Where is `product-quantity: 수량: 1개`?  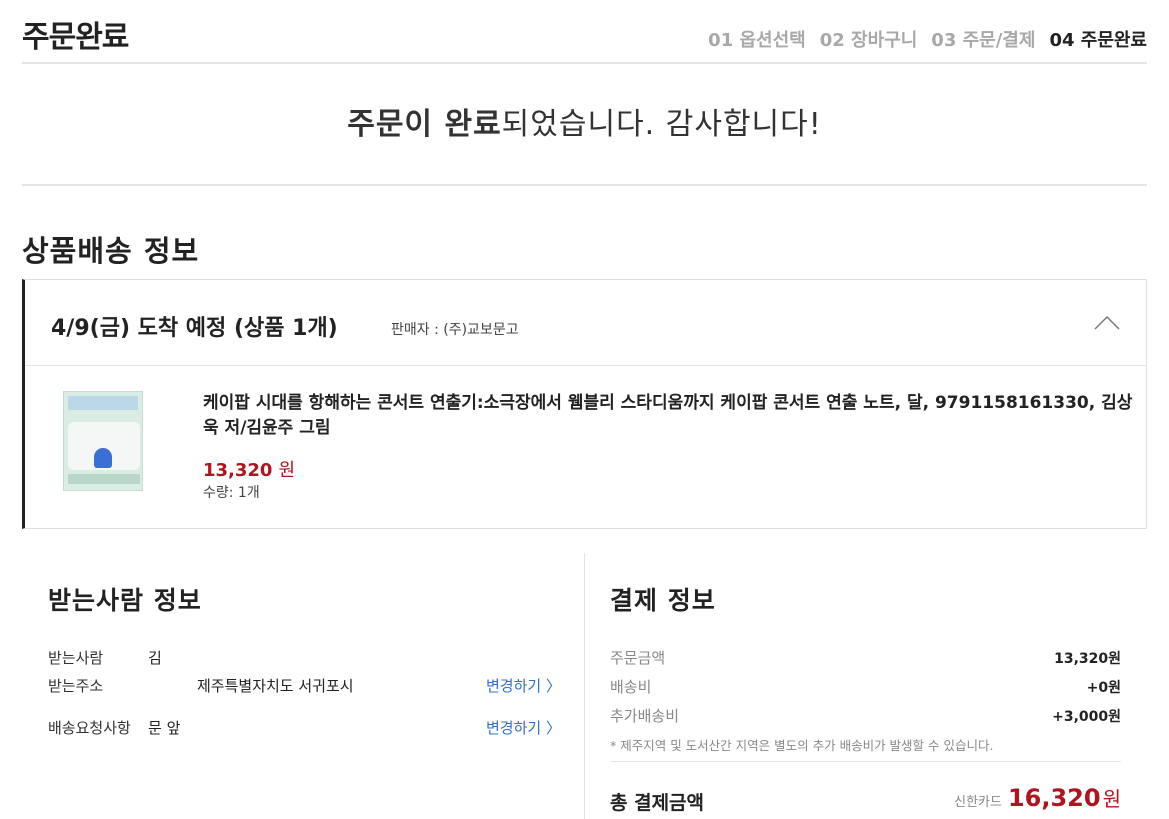 product-quantity: 수량: 1개 is located at coordinates (231, 493).